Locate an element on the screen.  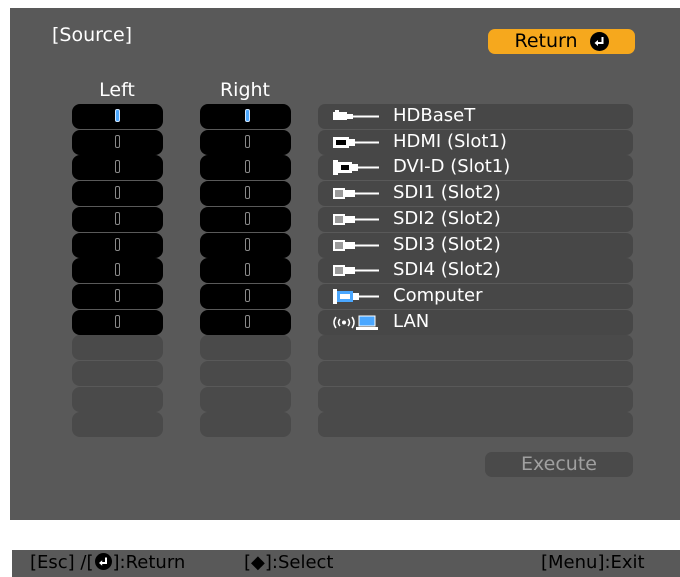
source-row: SDI2 (Slot2) is located at coordinates (475, 219).